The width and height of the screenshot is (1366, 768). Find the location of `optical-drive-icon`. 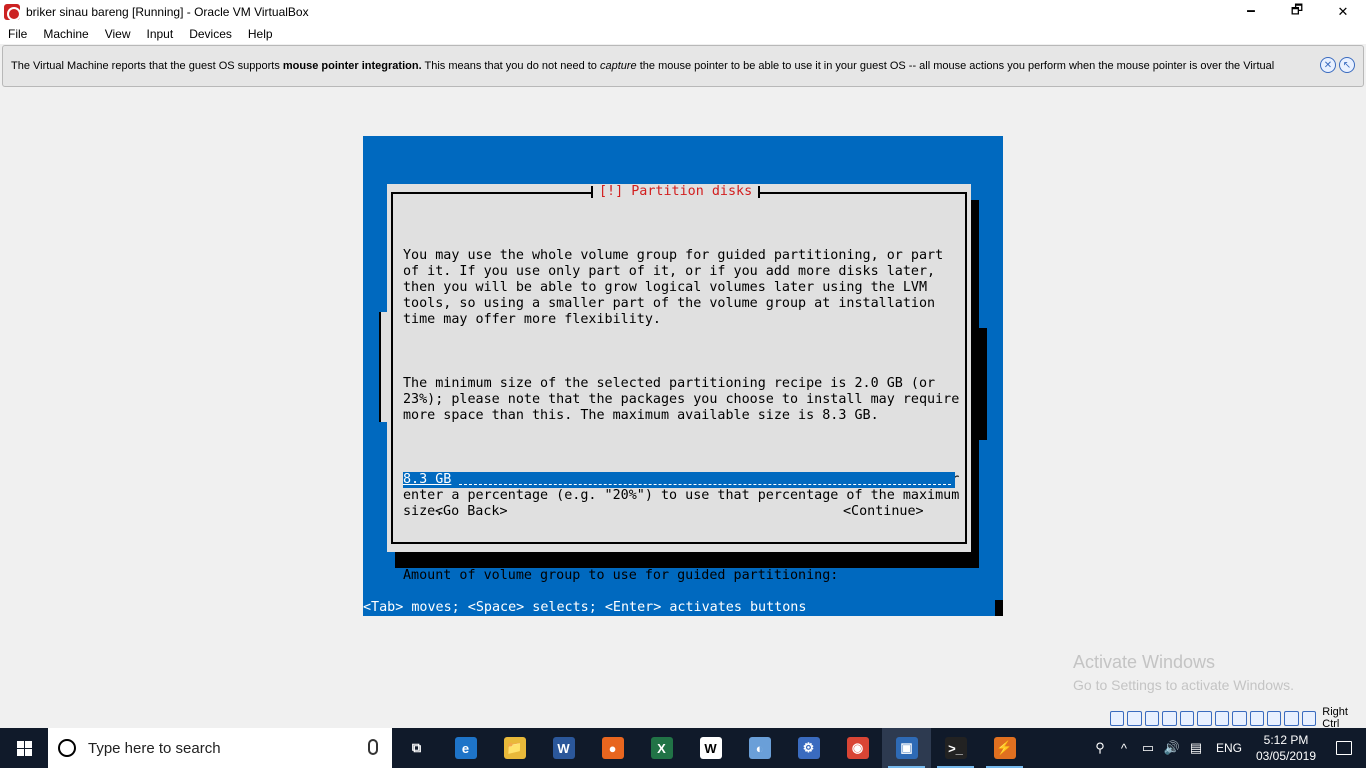

optical-drive-icon is located at coordinates (1134, 718).